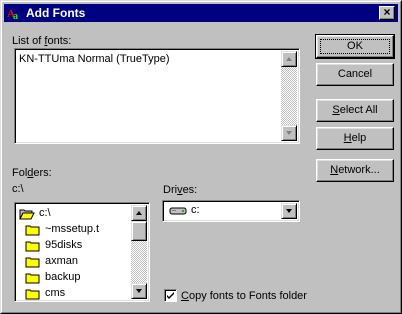  I want to click on folder-item: backup, so click(74, 278).